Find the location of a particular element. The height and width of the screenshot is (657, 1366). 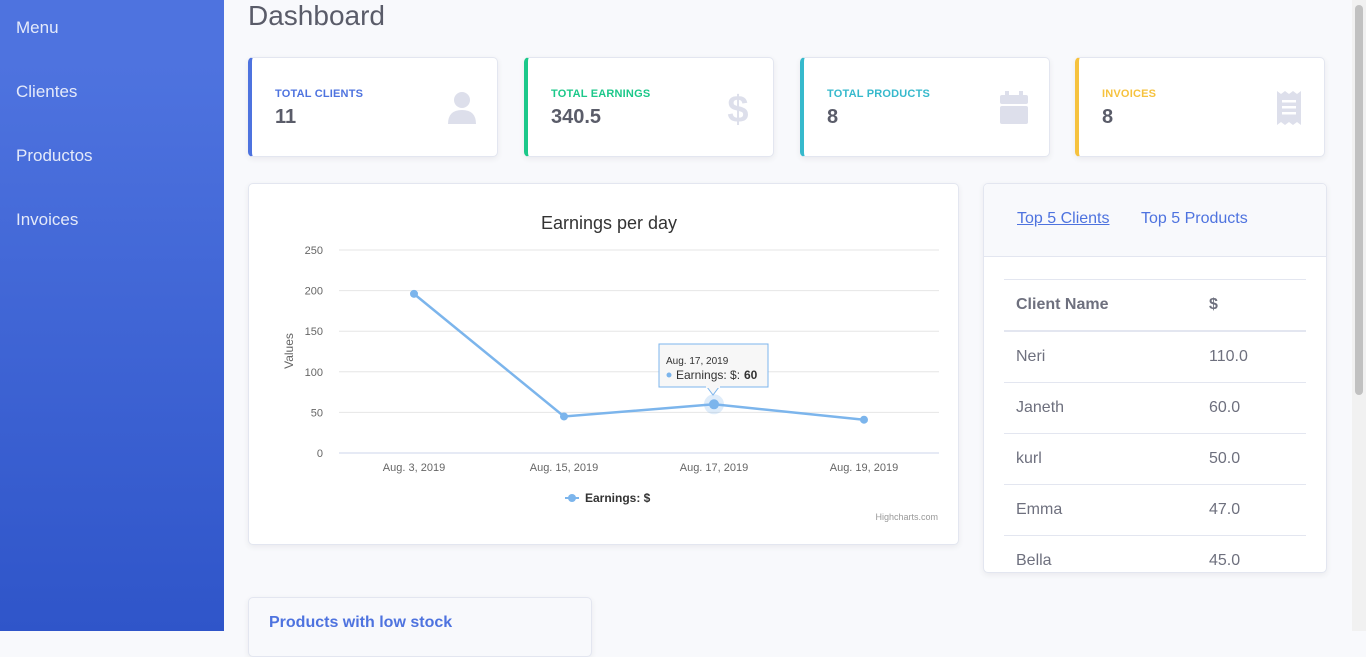

card-label: TOTAL PRODUCTS is located at coordinates (879, 94).